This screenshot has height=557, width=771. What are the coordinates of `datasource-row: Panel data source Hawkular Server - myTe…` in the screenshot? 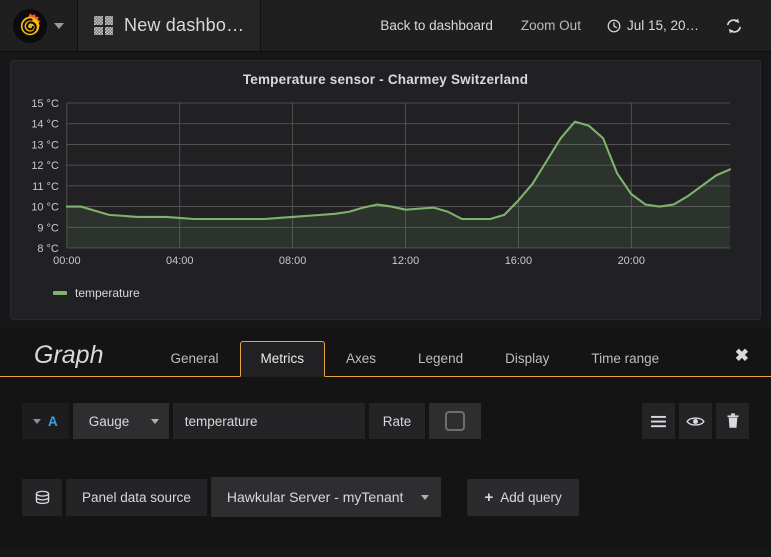 It's located at (385, 497).